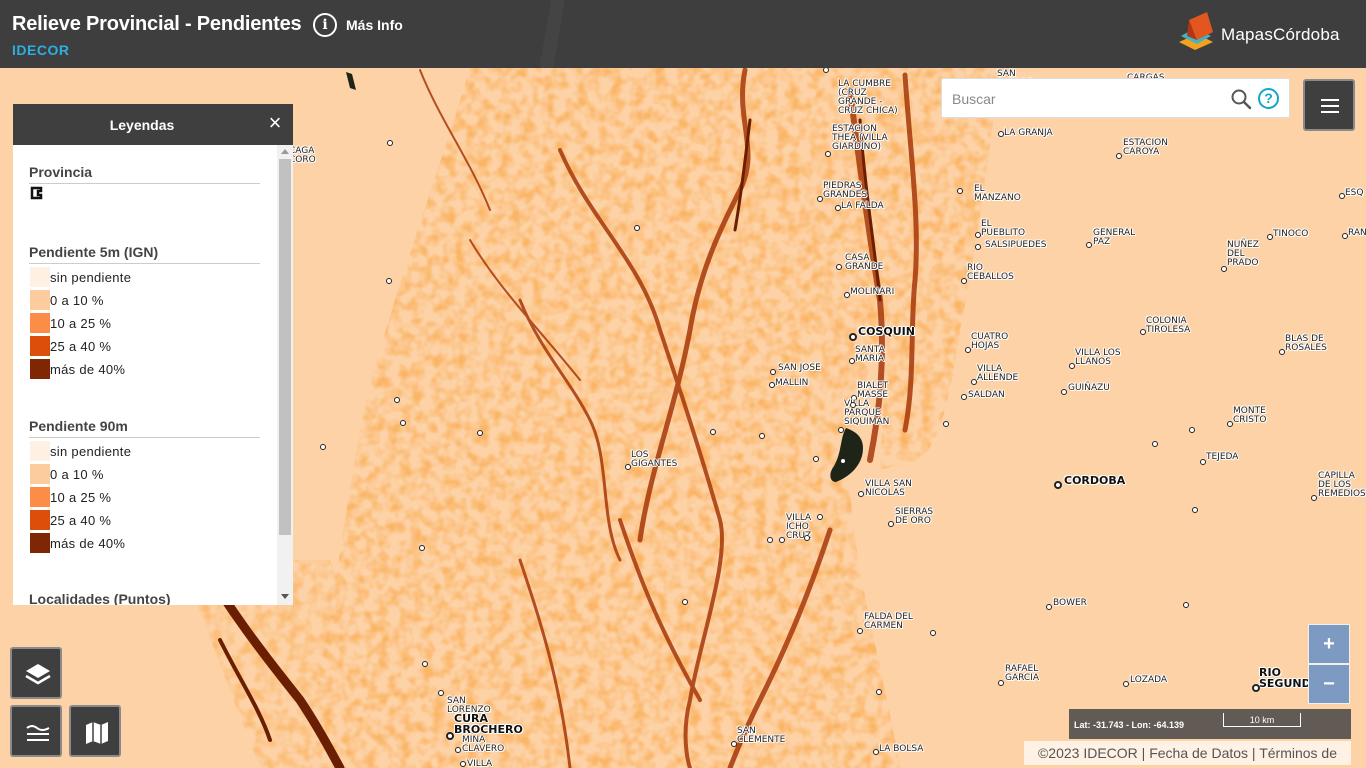 This screenshot has height=768, width=1366. Describe the element at coordinates (1329, 105) in the screenshot. I see `menu-button` at that location.